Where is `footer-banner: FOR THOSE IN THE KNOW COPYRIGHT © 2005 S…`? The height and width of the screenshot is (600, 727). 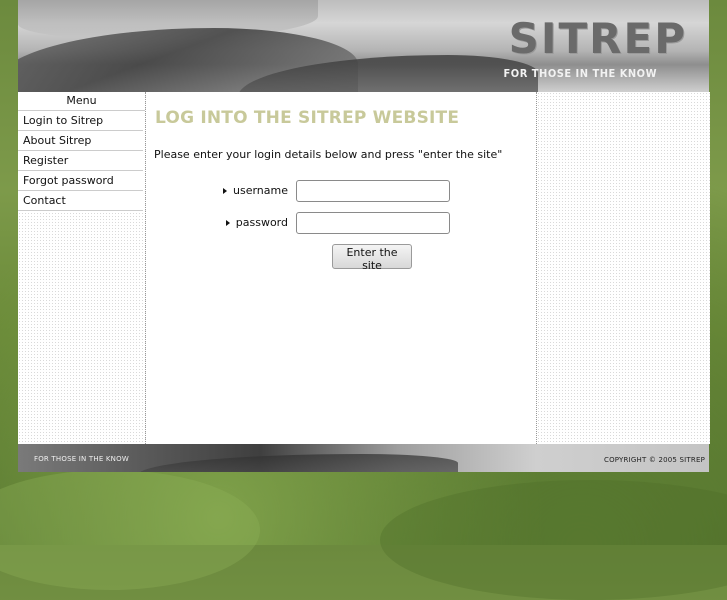
footer-banner: FOR THOSE IN THE KNOW COPYRIGHT © 2005 S… is located at coordinates (363, 458).